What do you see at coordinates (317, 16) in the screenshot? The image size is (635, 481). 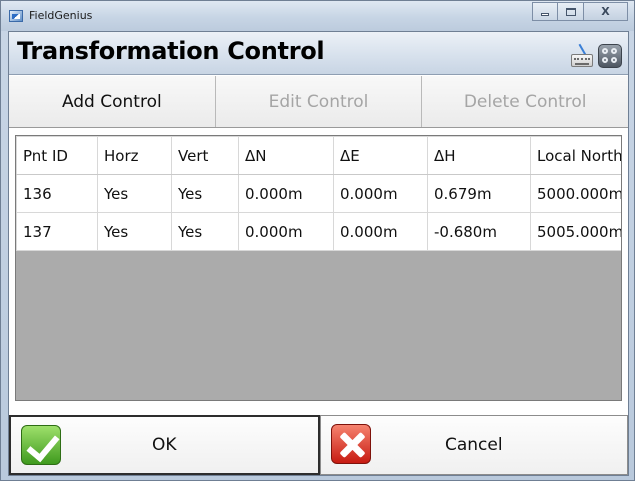 I see `title-bar: FieldGenius X` at bounding box center [317, 16].